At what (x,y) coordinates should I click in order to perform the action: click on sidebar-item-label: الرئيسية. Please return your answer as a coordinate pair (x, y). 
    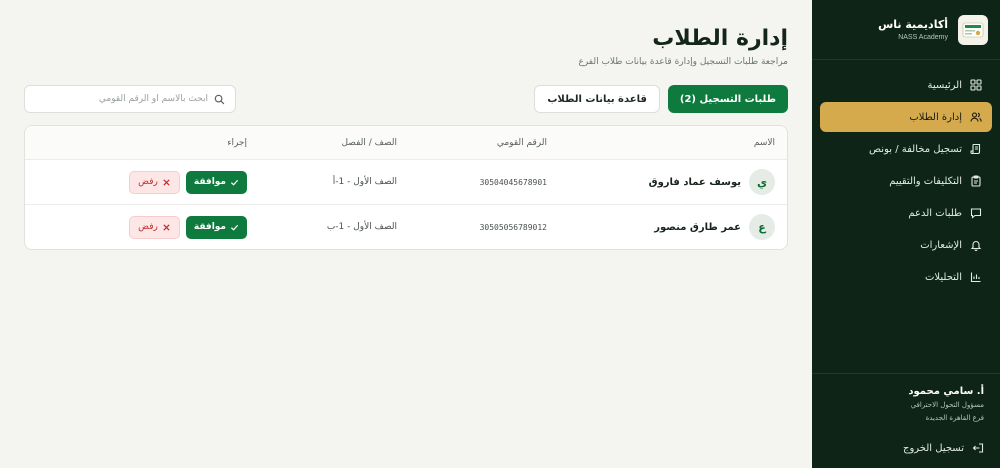
    Looking at the image, I should click on (944, 85).